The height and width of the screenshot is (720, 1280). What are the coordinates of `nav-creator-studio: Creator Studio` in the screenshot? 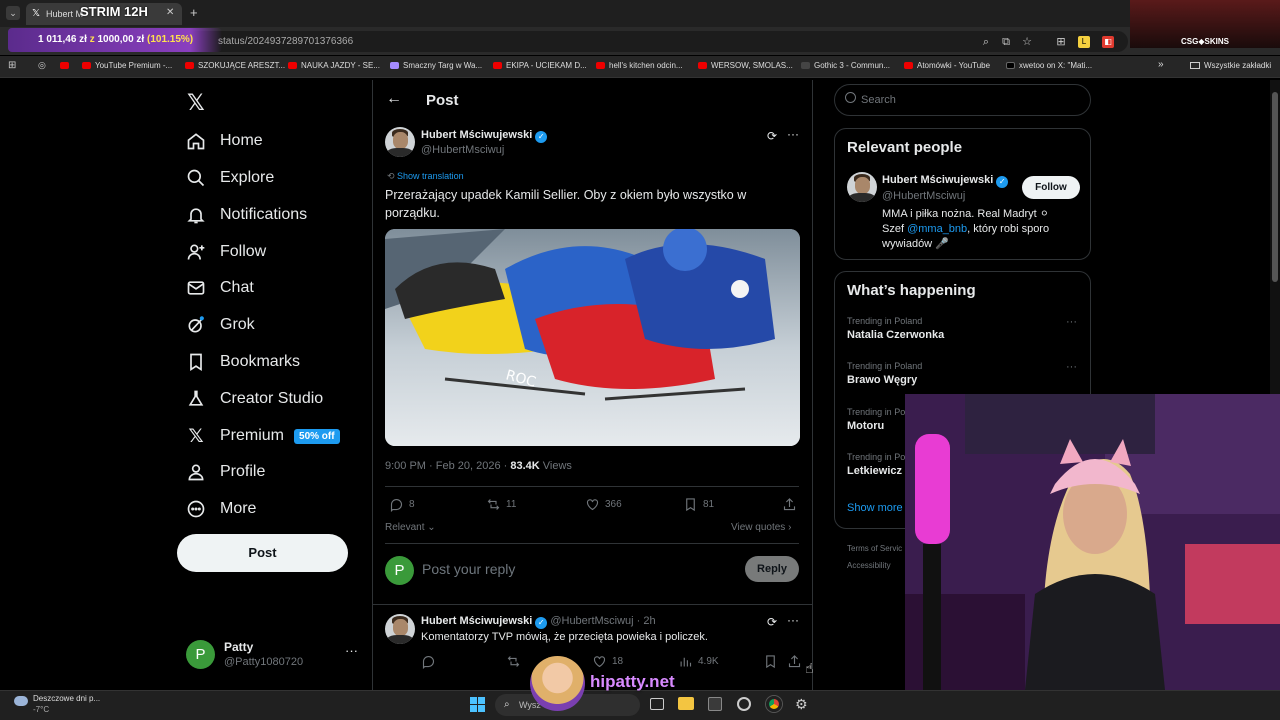 It's located at (254, 399).